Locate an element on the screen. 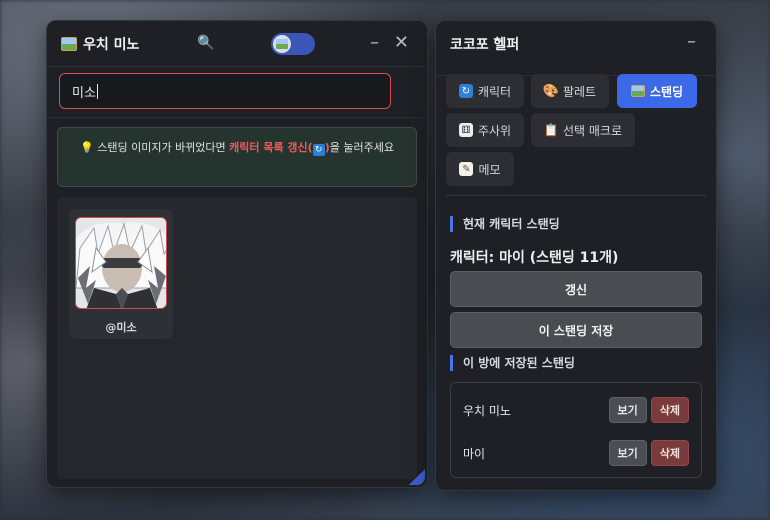 This screenshot has width=770, height=520. notice-highlight: 캐릭터 목록 갱신( is located at coordinates (271, 147).